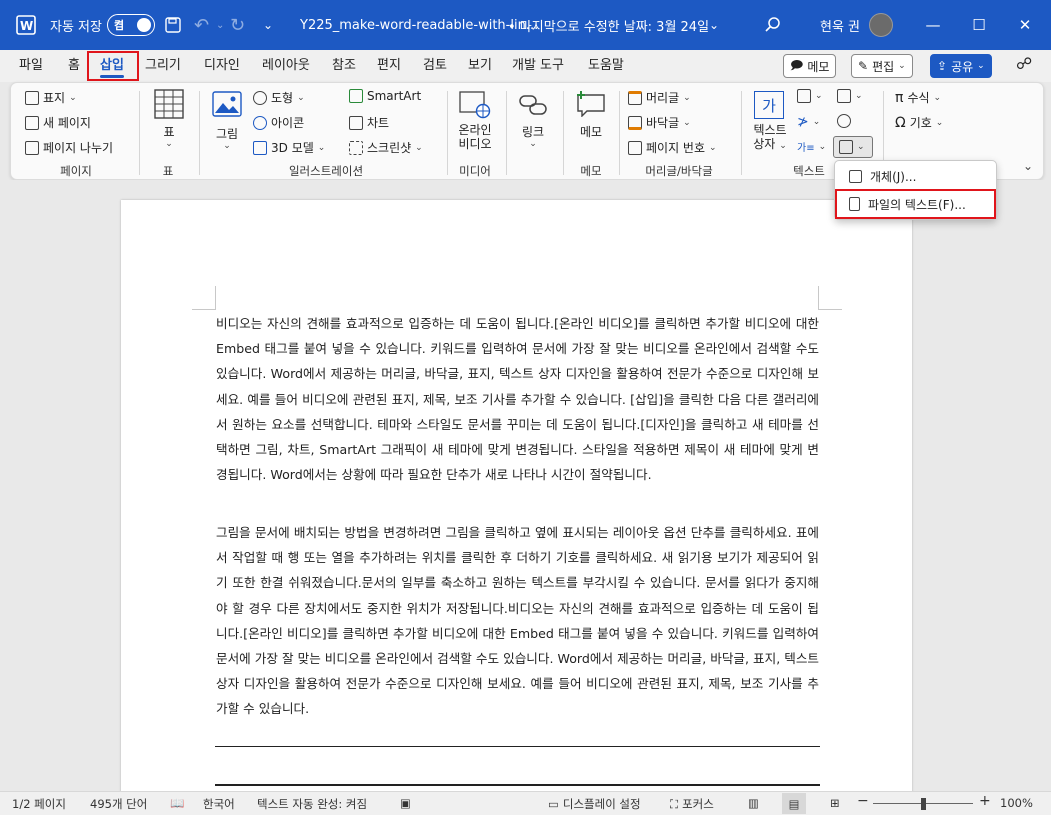 This screenshot has width=1051, height=815. What do you see at coordinates (608, 25) in the screenshot?
I see `last-modified: • 마지막으로 수정한 날짜: 3월 24일` at bounding box center [608, 25].